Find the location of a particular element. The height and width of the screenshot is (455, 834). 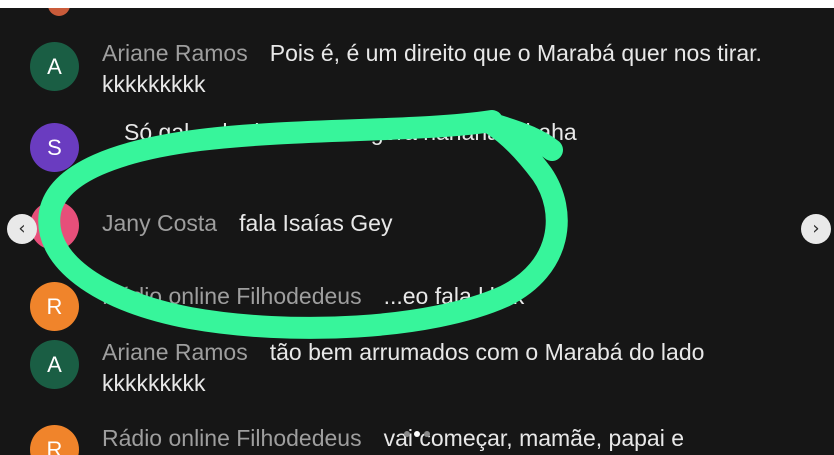

author-name: Jany Costa is located at coordinates (160, 223).